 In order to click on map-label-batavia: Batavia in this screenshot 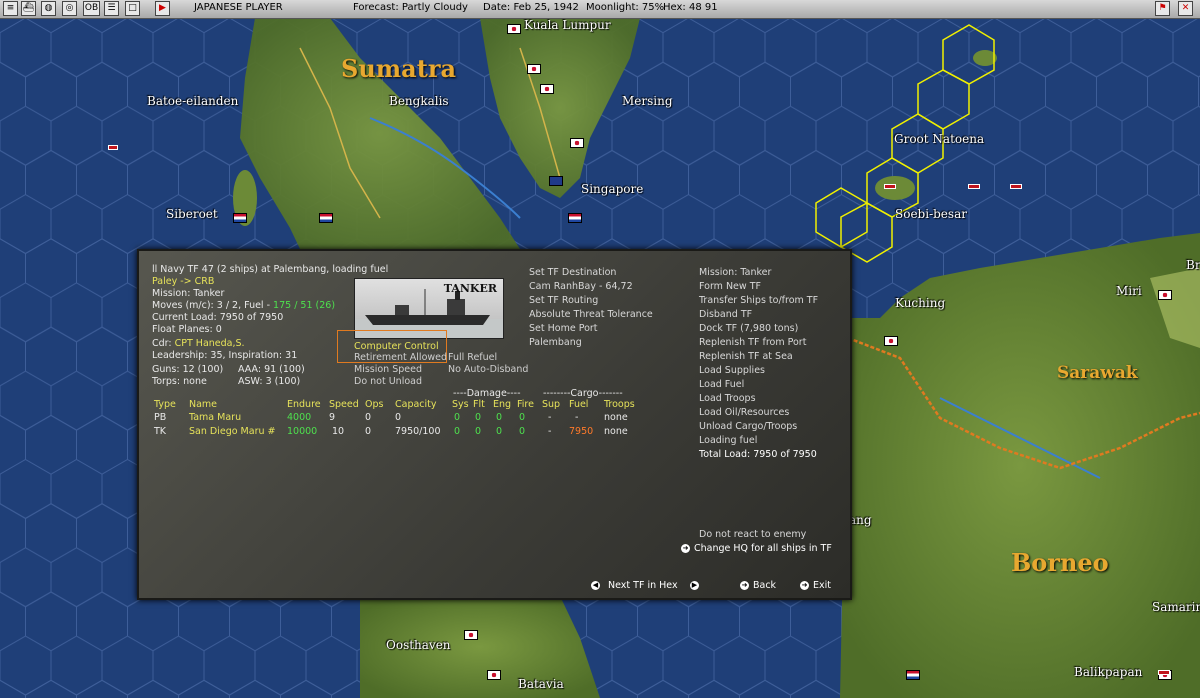, I will do `click(541, 684)`.